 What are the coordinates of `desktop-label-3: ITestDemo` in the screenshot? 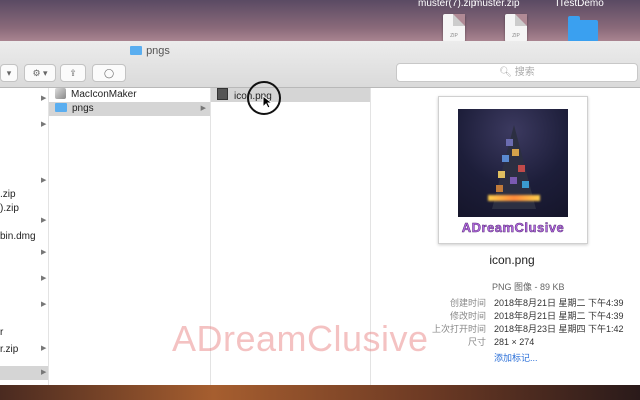 It's located at (580, 4).